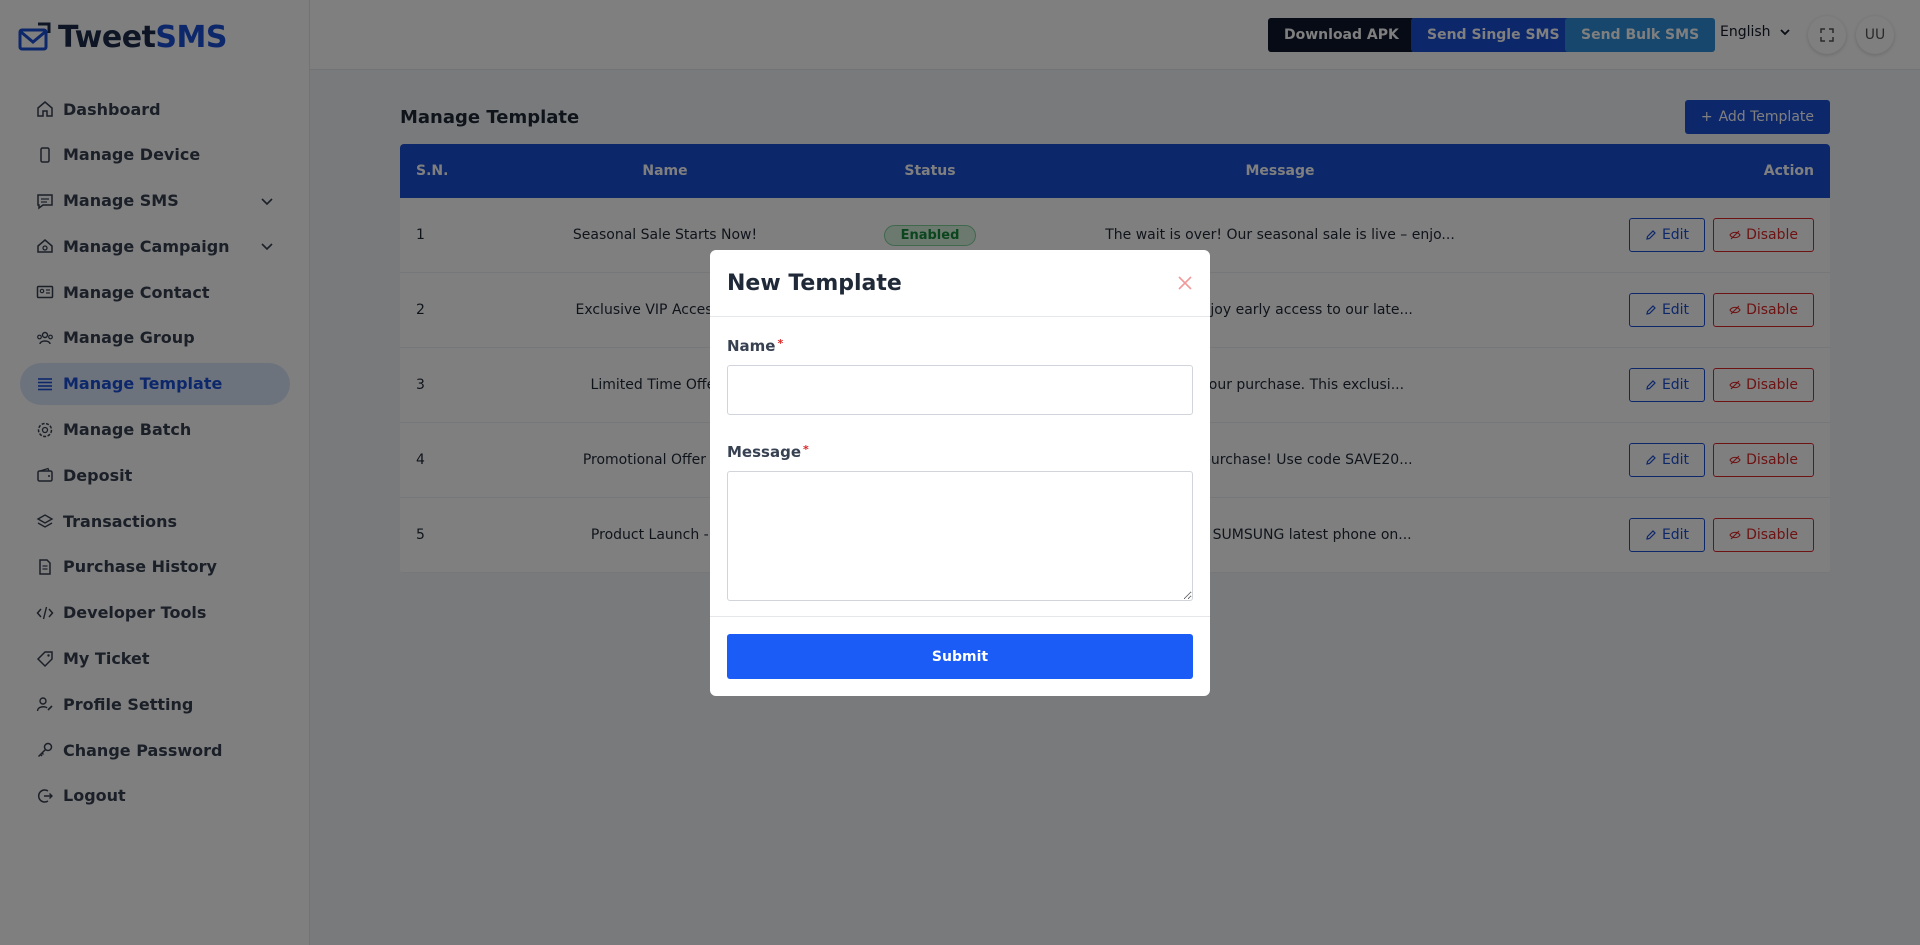  I want to click on modal-header: New Template, so click(960, 283).